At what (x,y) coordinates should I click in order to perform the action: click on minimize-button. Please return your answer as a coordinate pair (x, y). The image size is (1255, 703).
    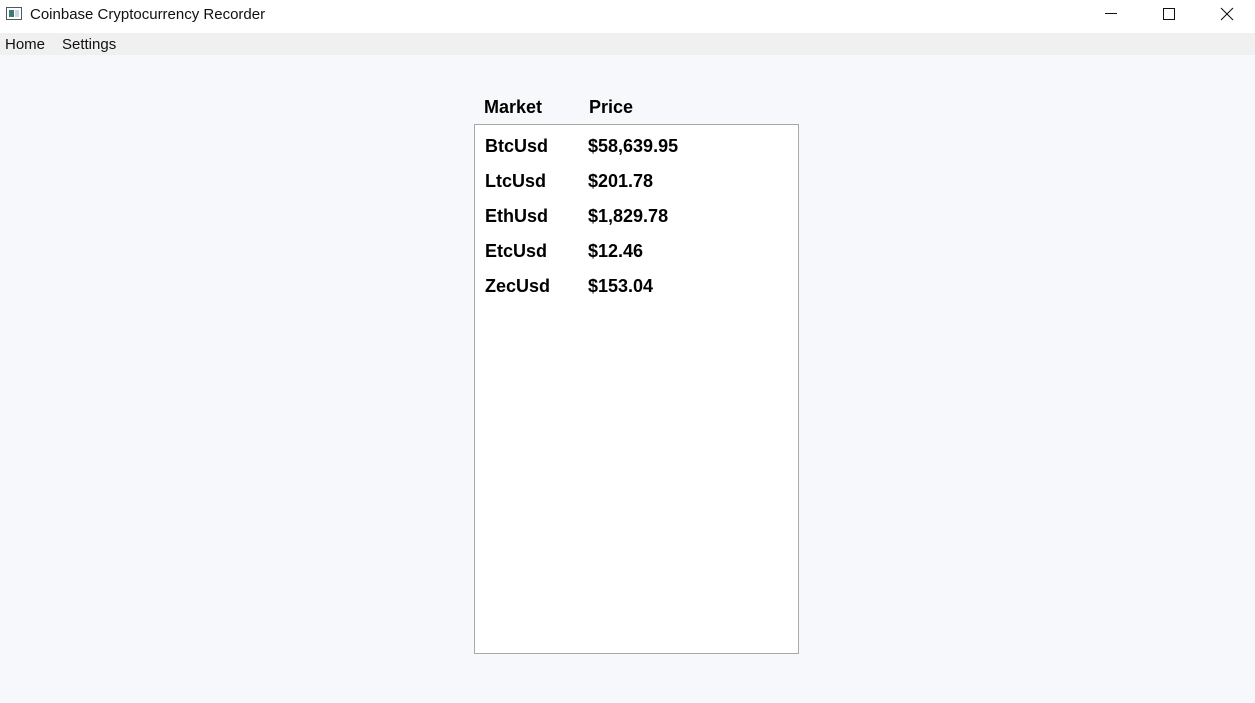
    Looking at the image, I should click on (1111, 15).